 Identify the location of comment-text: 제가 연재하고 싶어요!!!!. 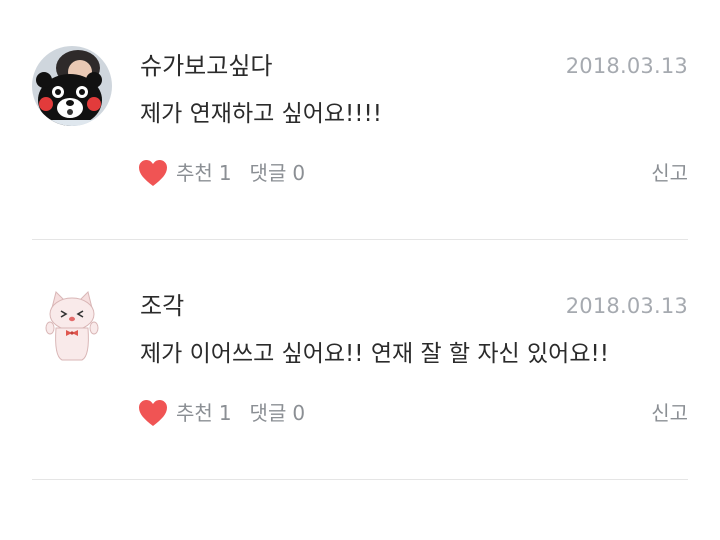
(261, 114).